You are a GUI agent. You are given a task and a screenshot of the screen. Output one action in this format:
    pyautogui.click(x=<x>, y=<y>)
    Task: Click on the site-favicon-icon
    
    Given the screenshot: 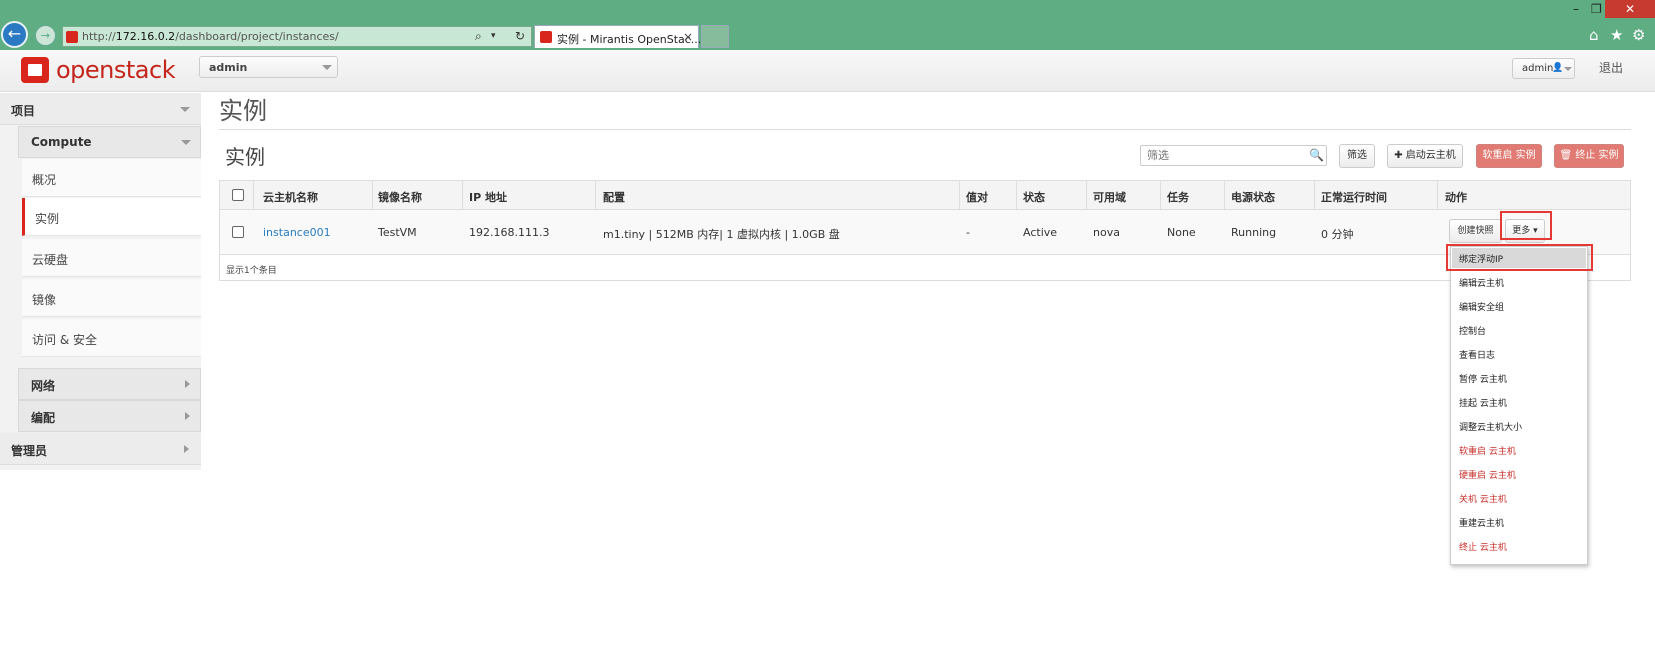 What is the action you would take?
    pyautogui.click(x=72, y=37)
    